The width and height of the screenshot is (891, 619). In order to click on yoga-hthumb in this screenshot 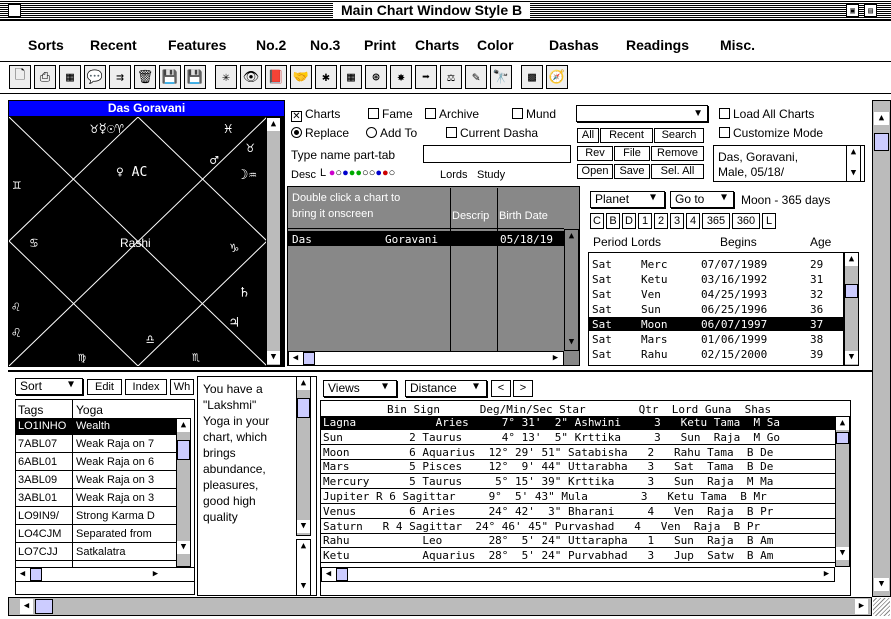, I will do `click(36, 574)`.